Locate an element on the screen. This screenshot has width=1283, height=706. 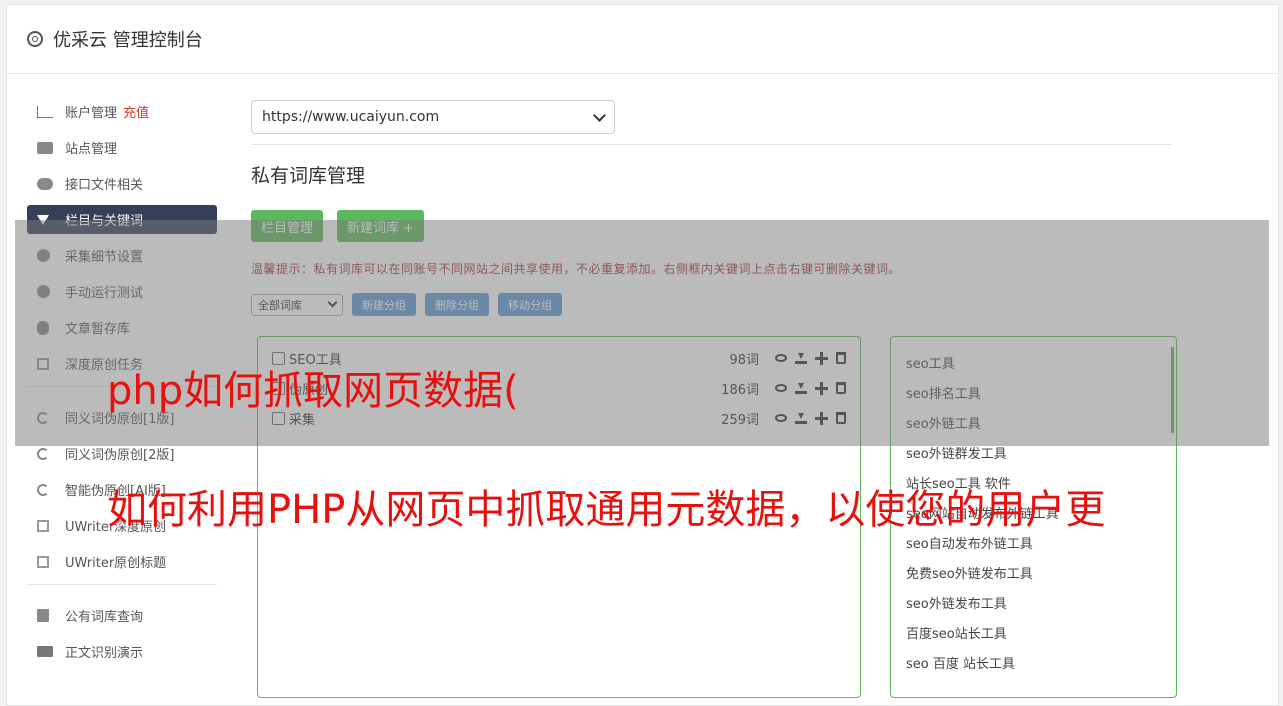
keyword-item: seo外链发布工具 is located at coordinates (1033, 602).